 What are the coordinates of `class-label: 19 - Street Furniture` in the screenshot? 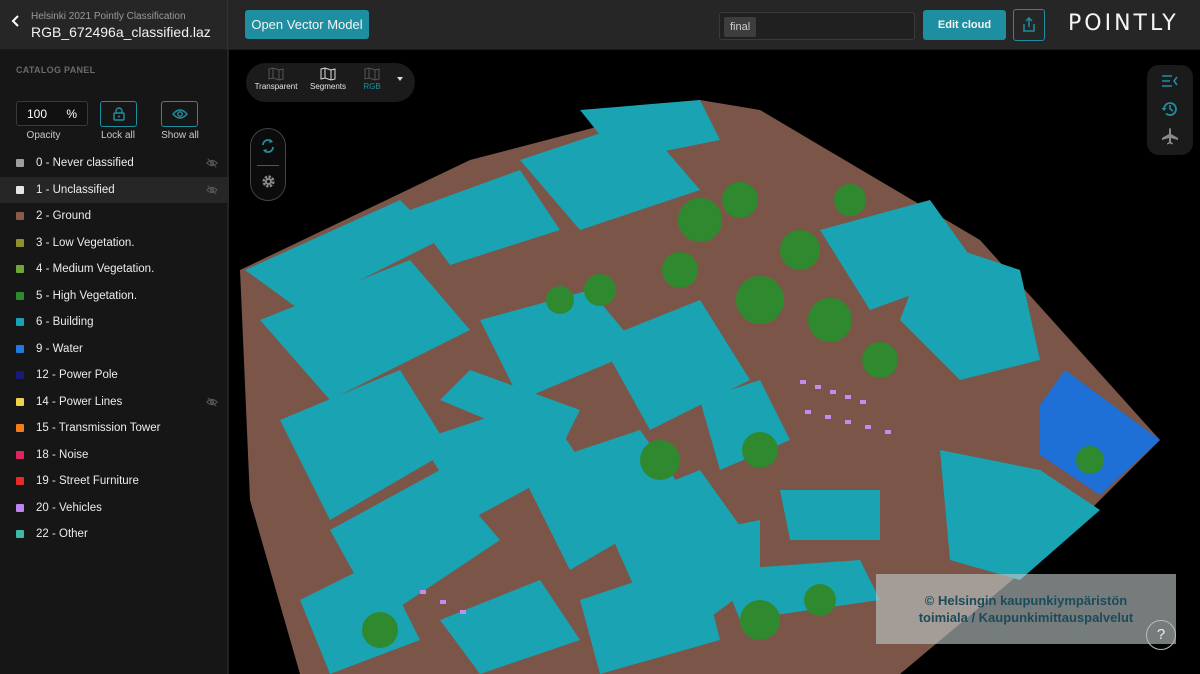 It's located at (87, 481).